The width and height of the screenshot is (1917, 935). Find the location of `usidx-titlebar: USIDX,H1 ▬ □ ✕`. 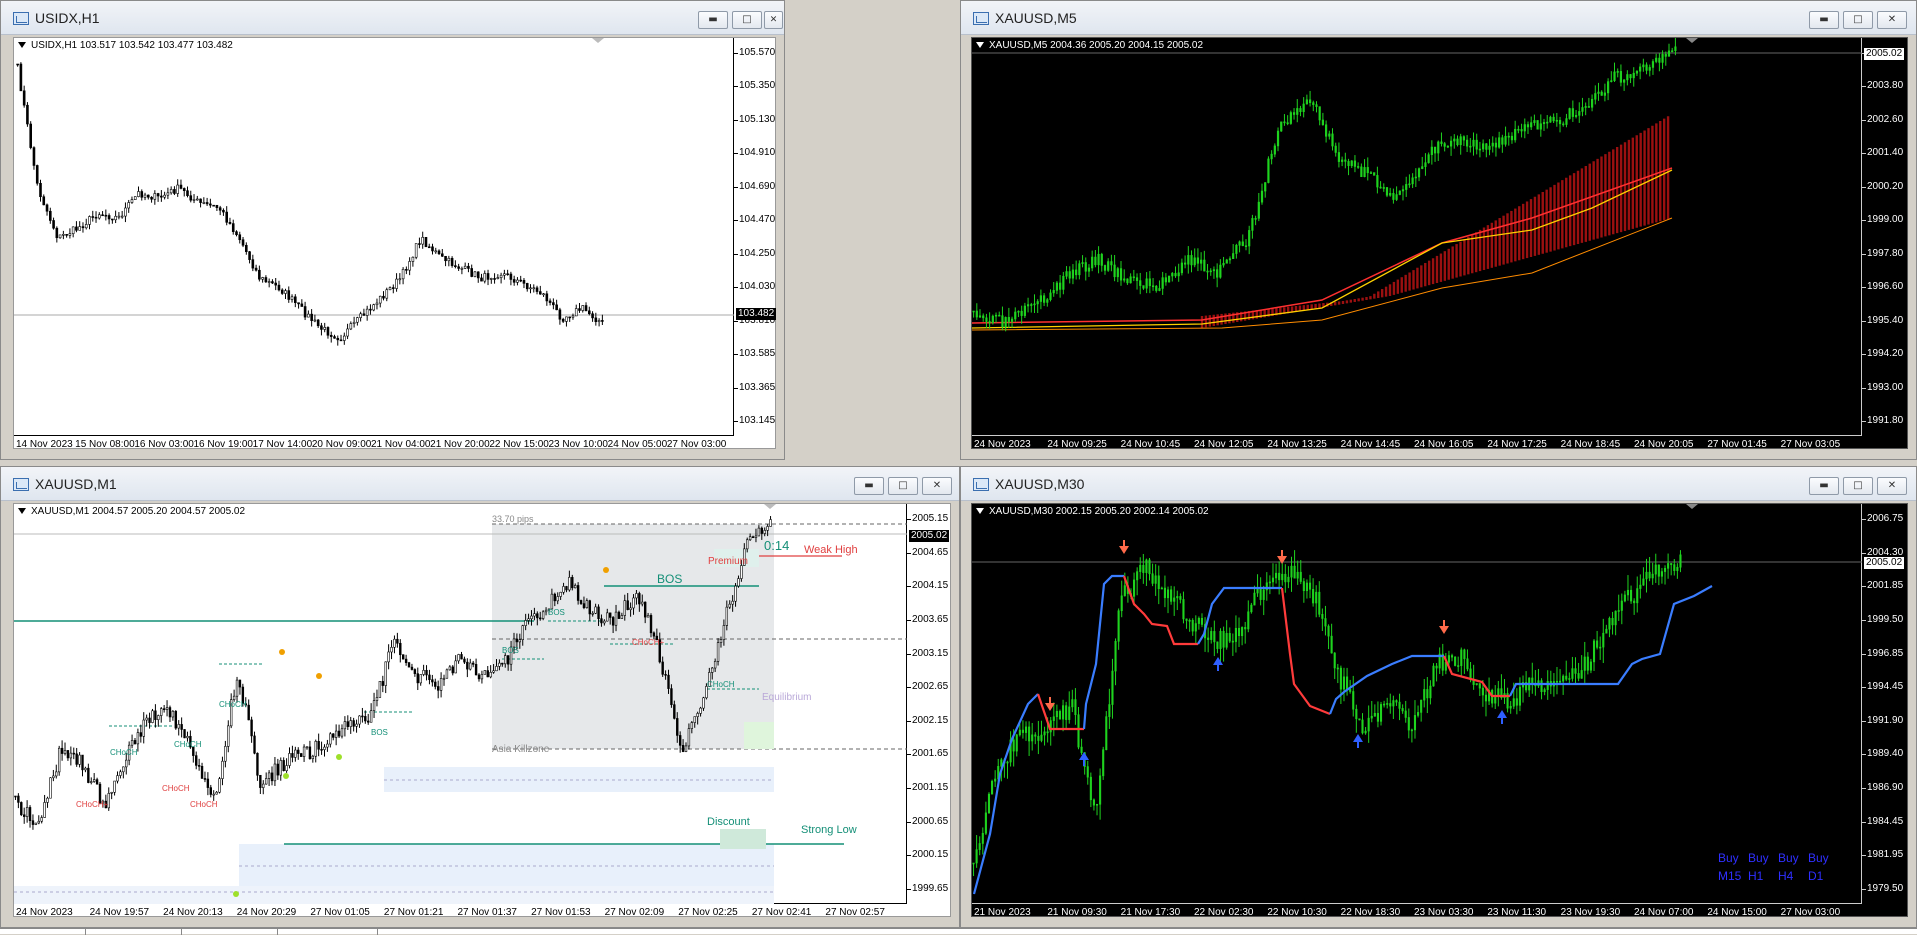

usidx-titlebar: USIDX,H1 ▬ □ ✕ is located at coordinates (392, 18).